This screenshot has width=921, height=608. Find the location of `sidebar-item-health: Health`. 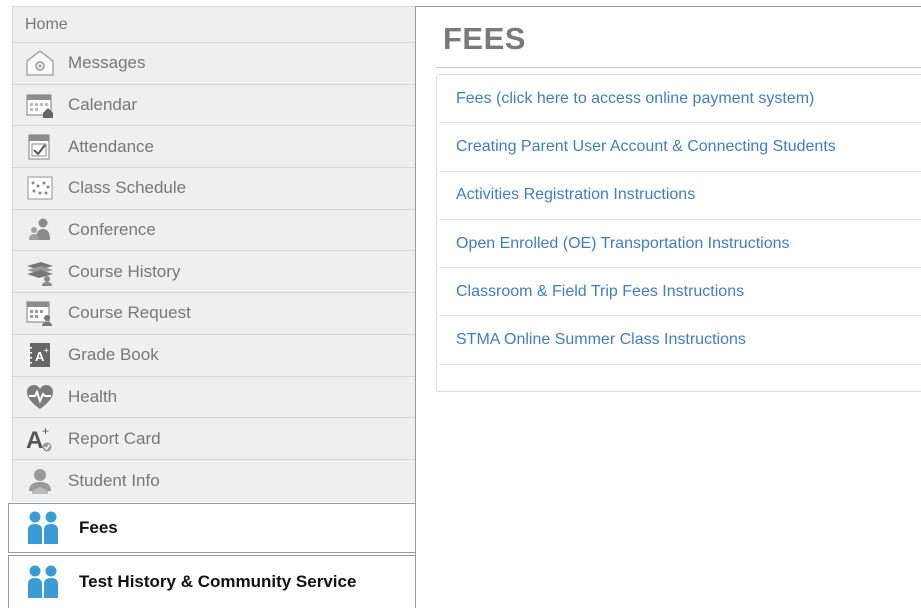

sidebar-item-health: Health is located at coordinates (214, 398).